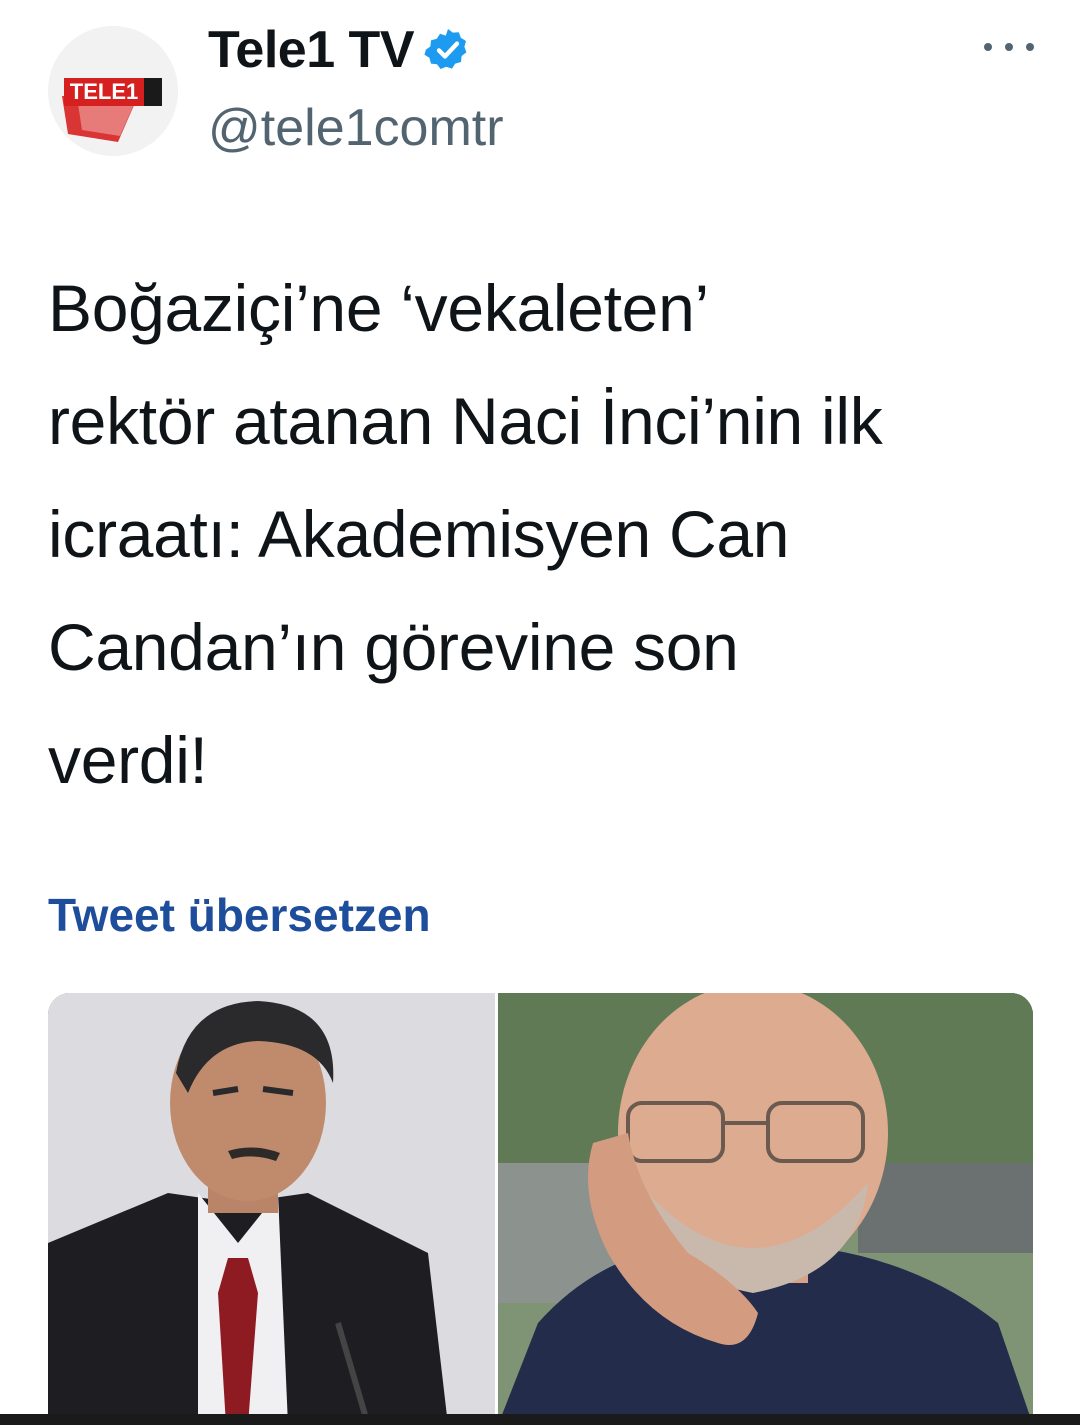 Image resolution: width=1080 pixels, height=1425 pixels. I want to click on tele1-logo-icon: TELE1, so click(113, 91).